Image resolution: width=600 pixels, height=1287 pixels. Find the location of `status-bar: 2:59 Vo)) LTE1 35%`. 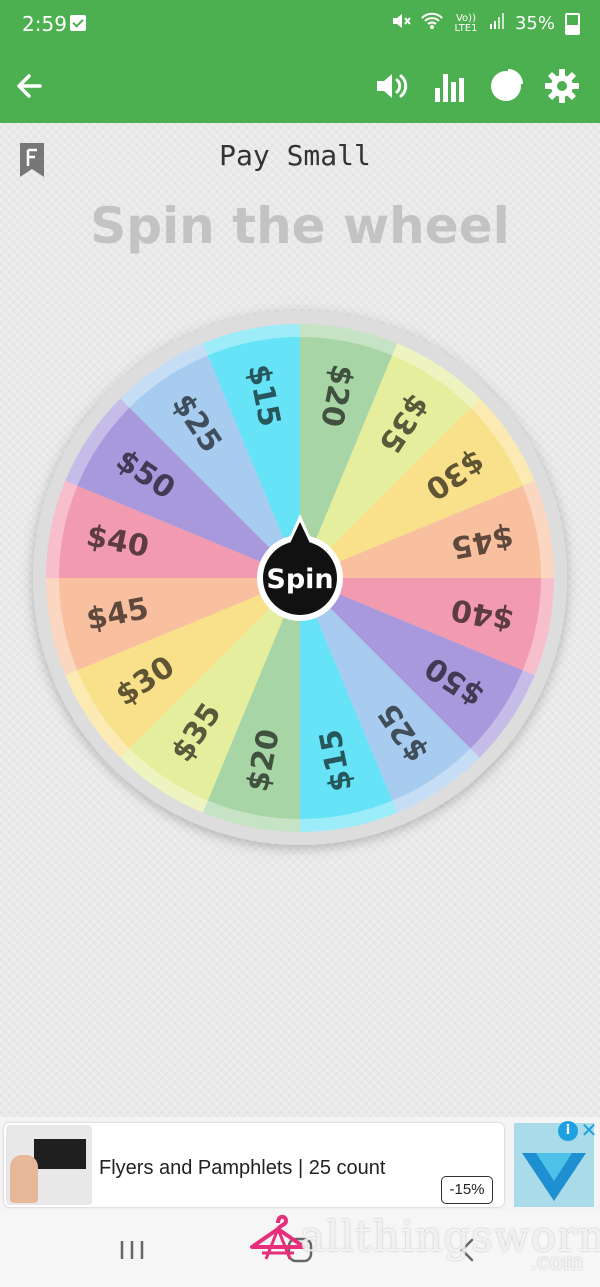

status-bar: 2:59 Vo)) LTE1 35% is located at coordinates (300, 26).